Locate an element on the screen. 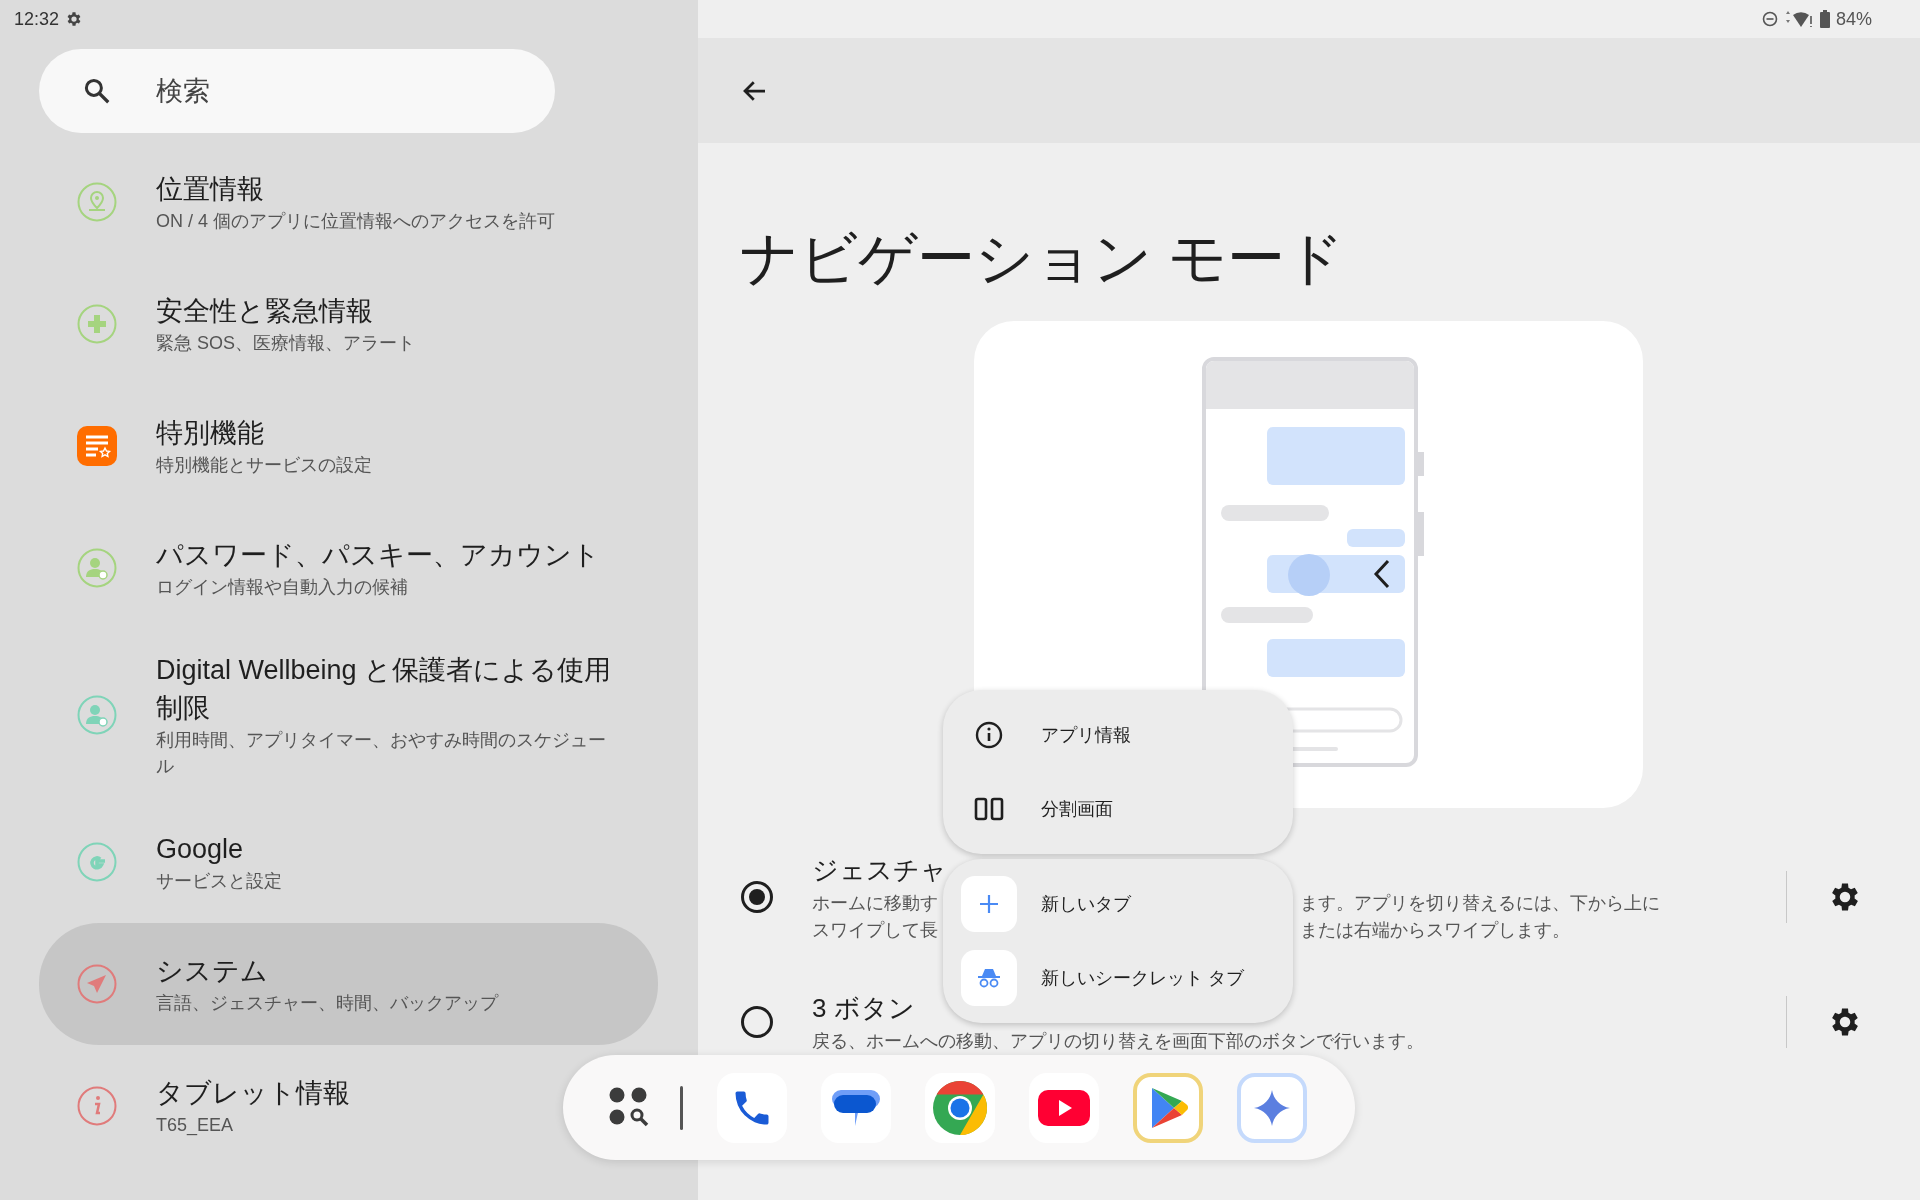 This screenshot has width=1920, height=1200. store-app-icon is located at coordinates (1168, 1107).